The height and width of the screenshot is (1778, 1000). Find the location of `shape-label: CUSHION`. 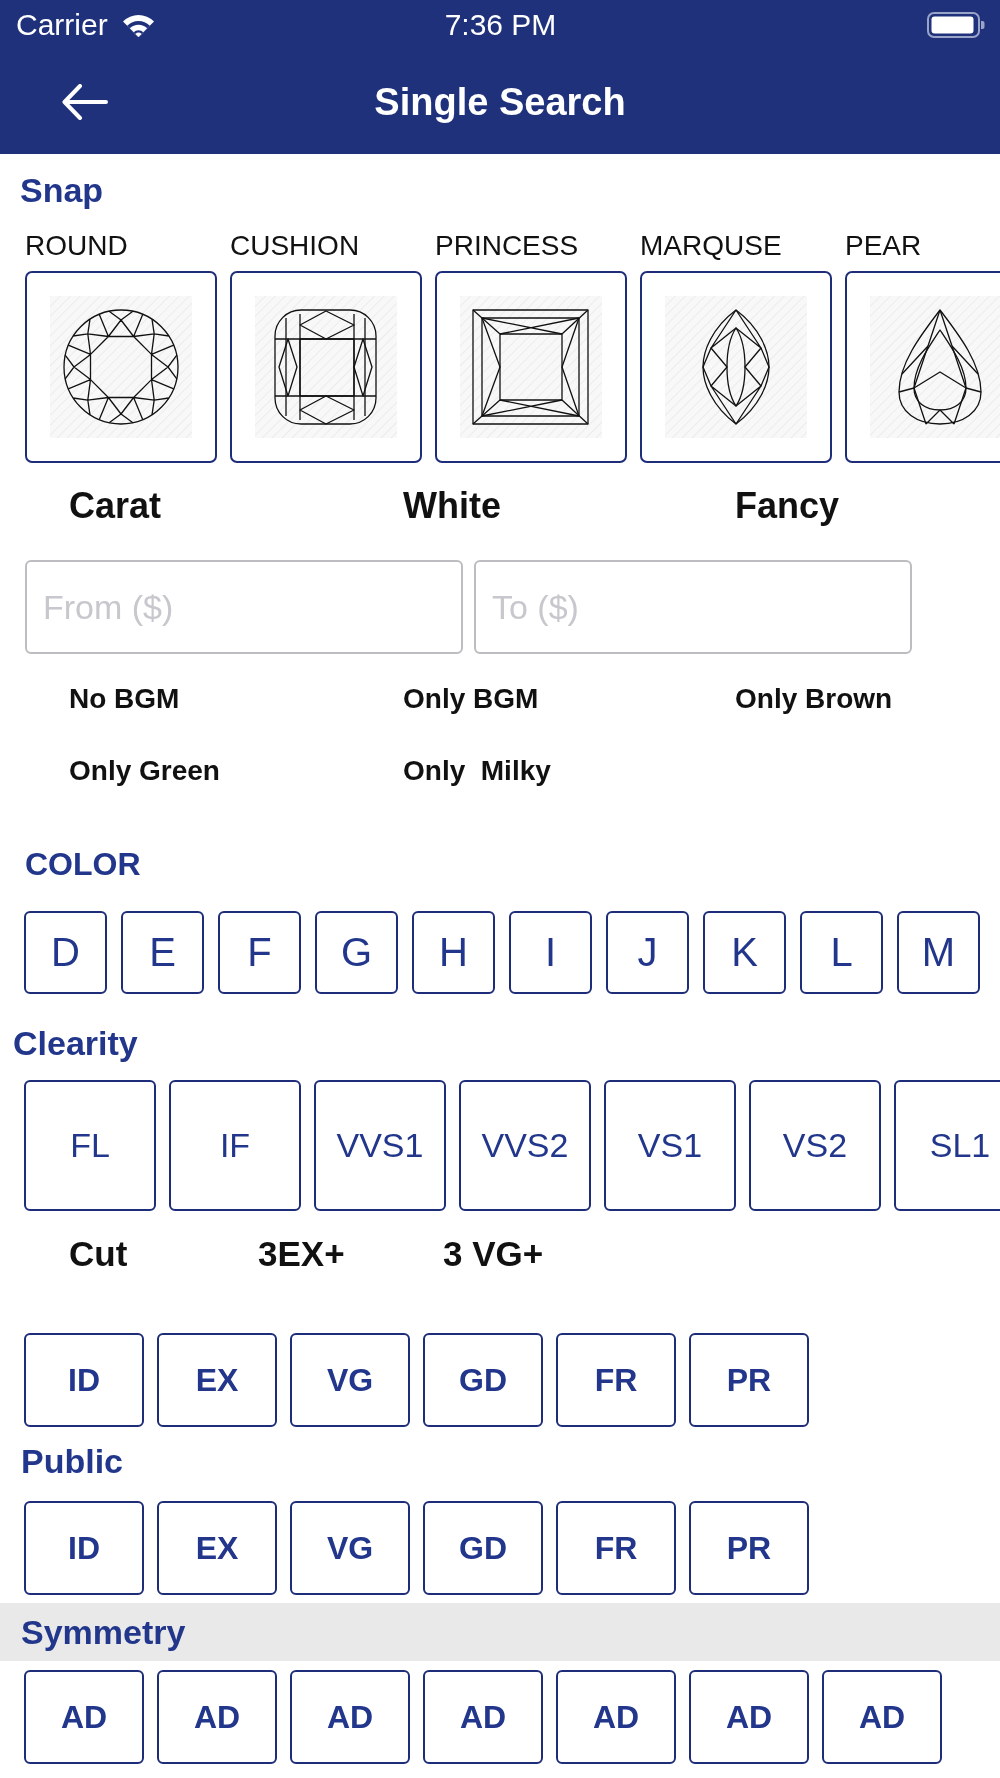

shape-label: CUSHION is located at coordinates (295, 246).